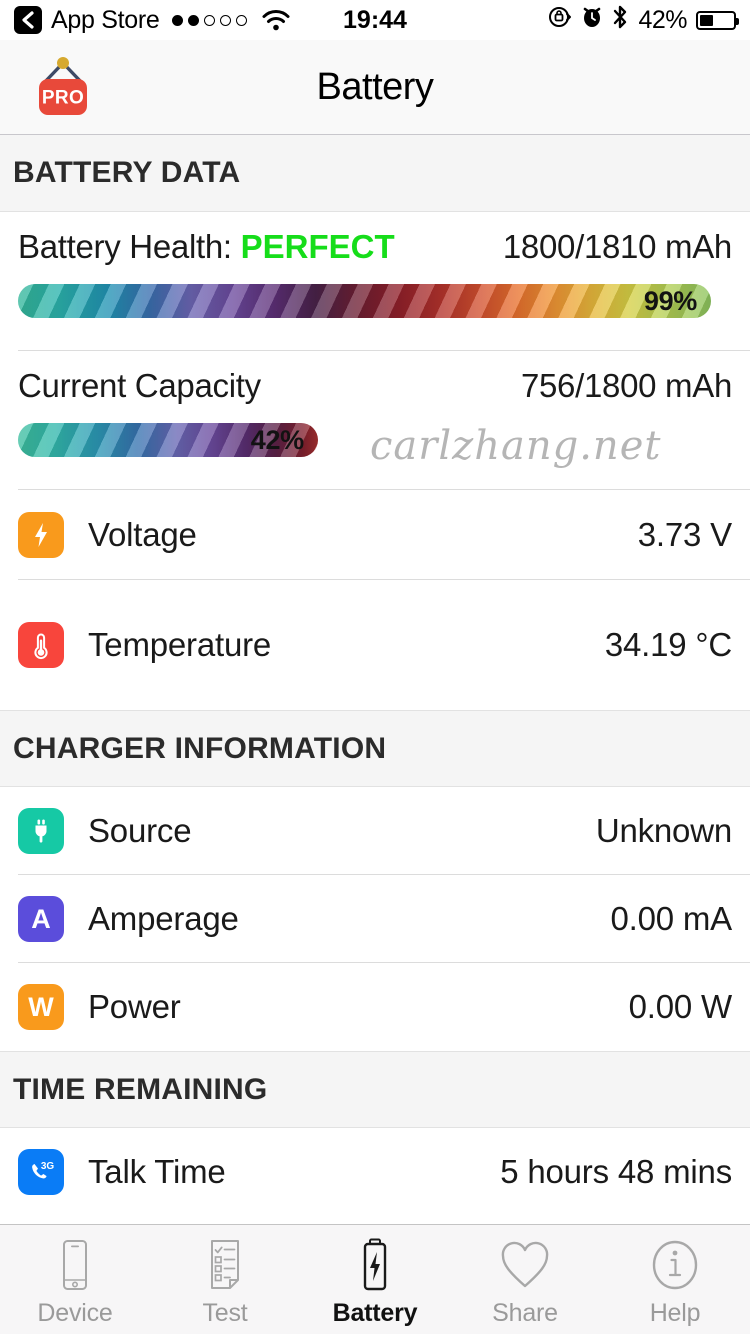 This screenshot has width=750, height=1334. I want to click on chevron-left-icon, so click(28, 20).